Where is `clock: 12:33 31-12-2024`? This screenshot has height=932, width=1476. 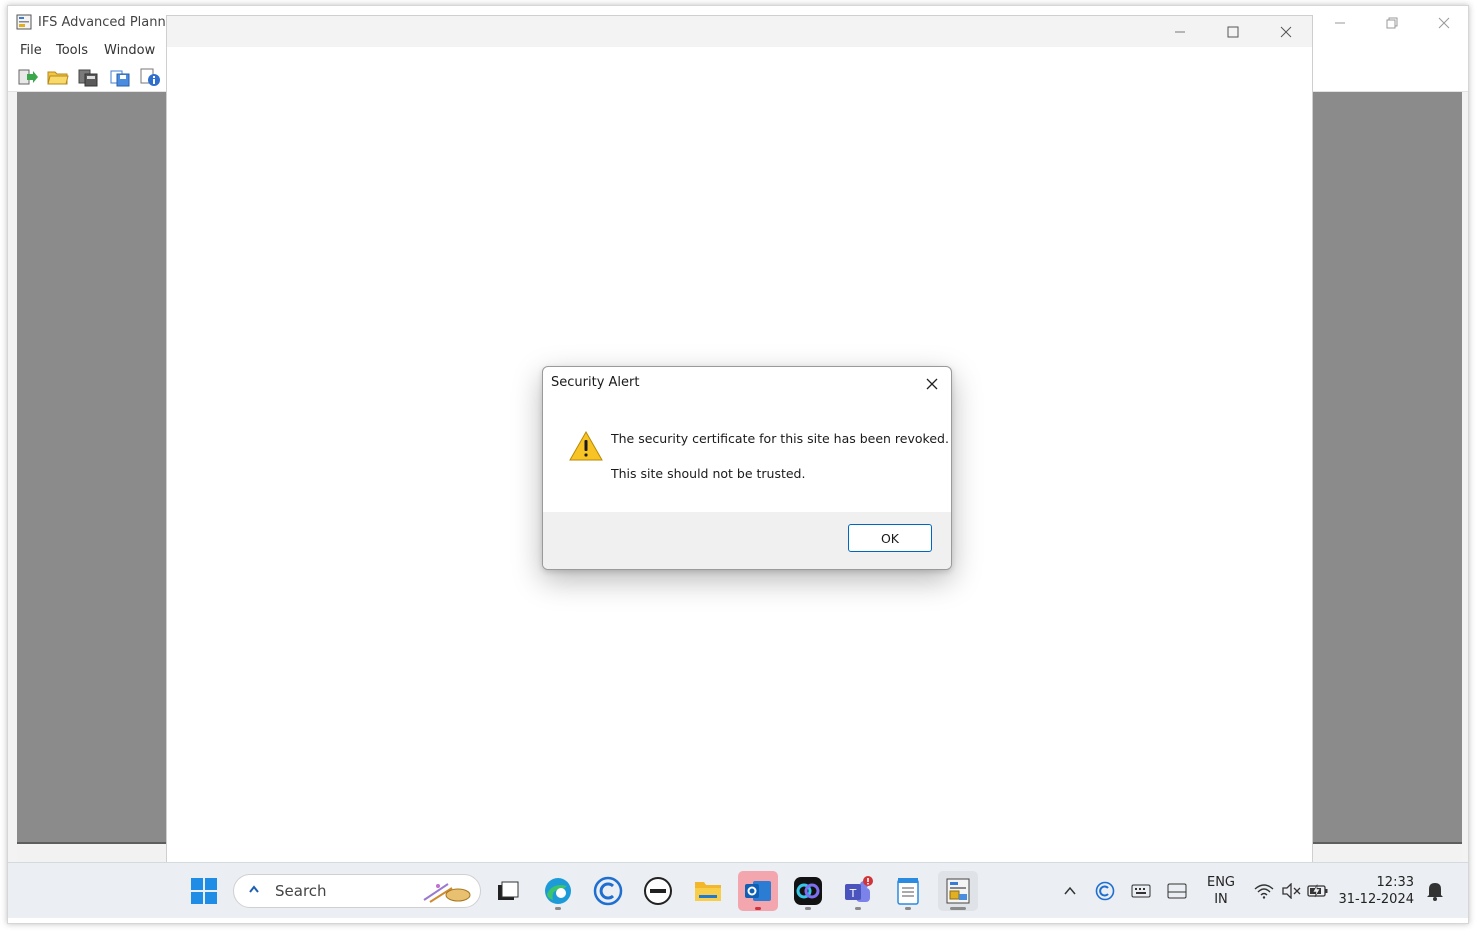
clock: 12:33 31-12-2024 is located at coordinates (1376, 891).